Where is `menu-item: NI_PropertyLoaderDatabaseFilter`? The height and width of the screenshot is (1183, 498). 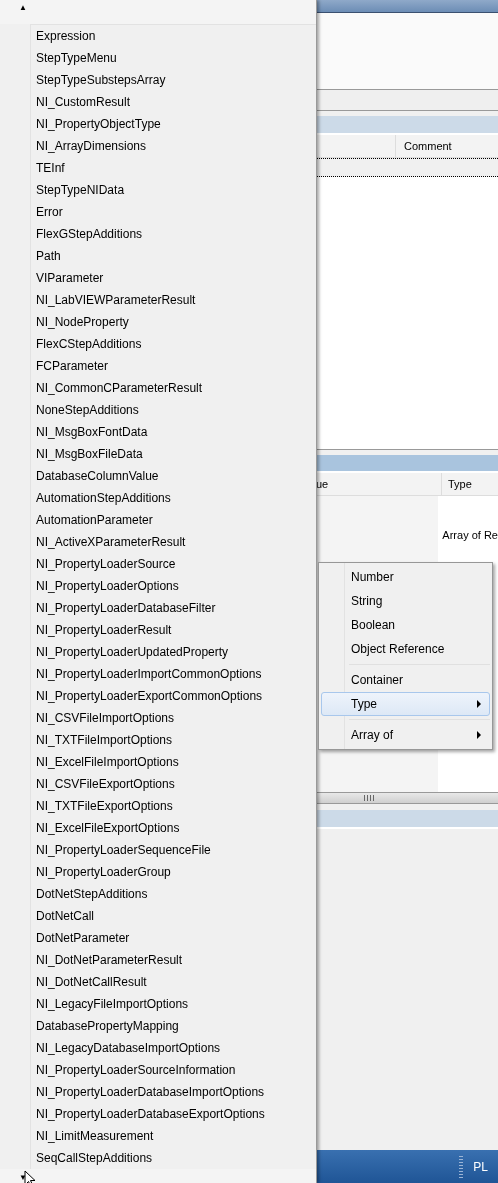
menu-item: NI_PropertyLoaderDatabaseFilter is located at coordinates (173, 608).